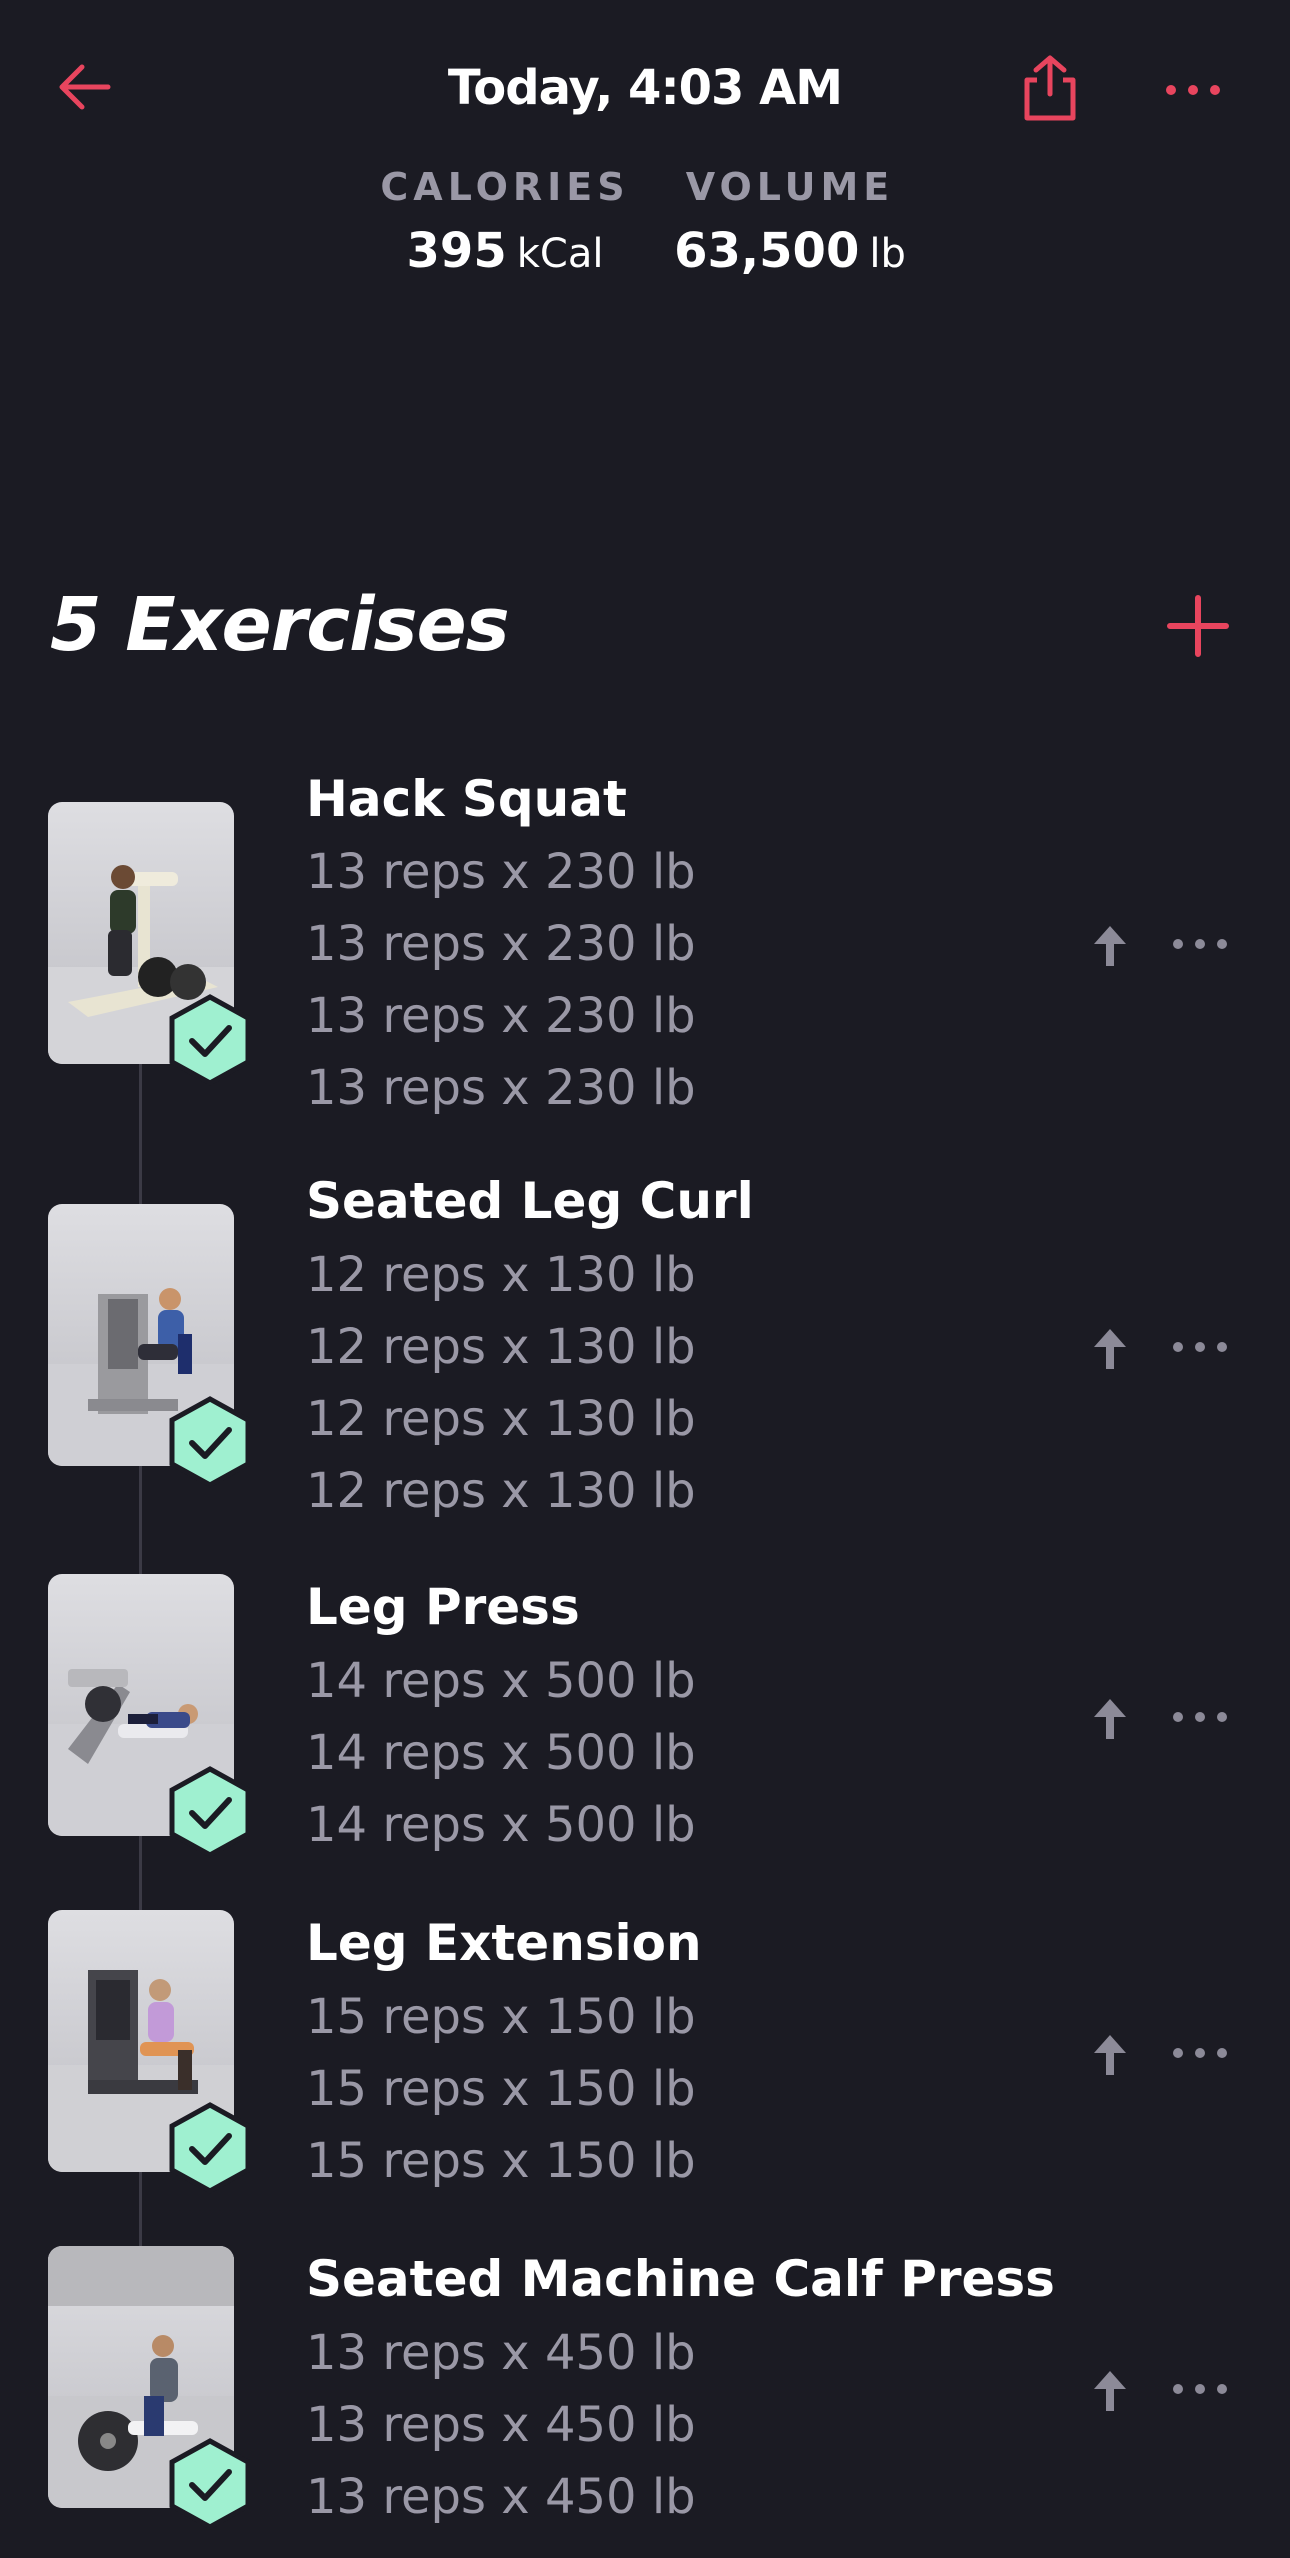 This screenshot has height=2558, width=1290. I want to click on add-exercise-plus-icon, so click(1198, 626).